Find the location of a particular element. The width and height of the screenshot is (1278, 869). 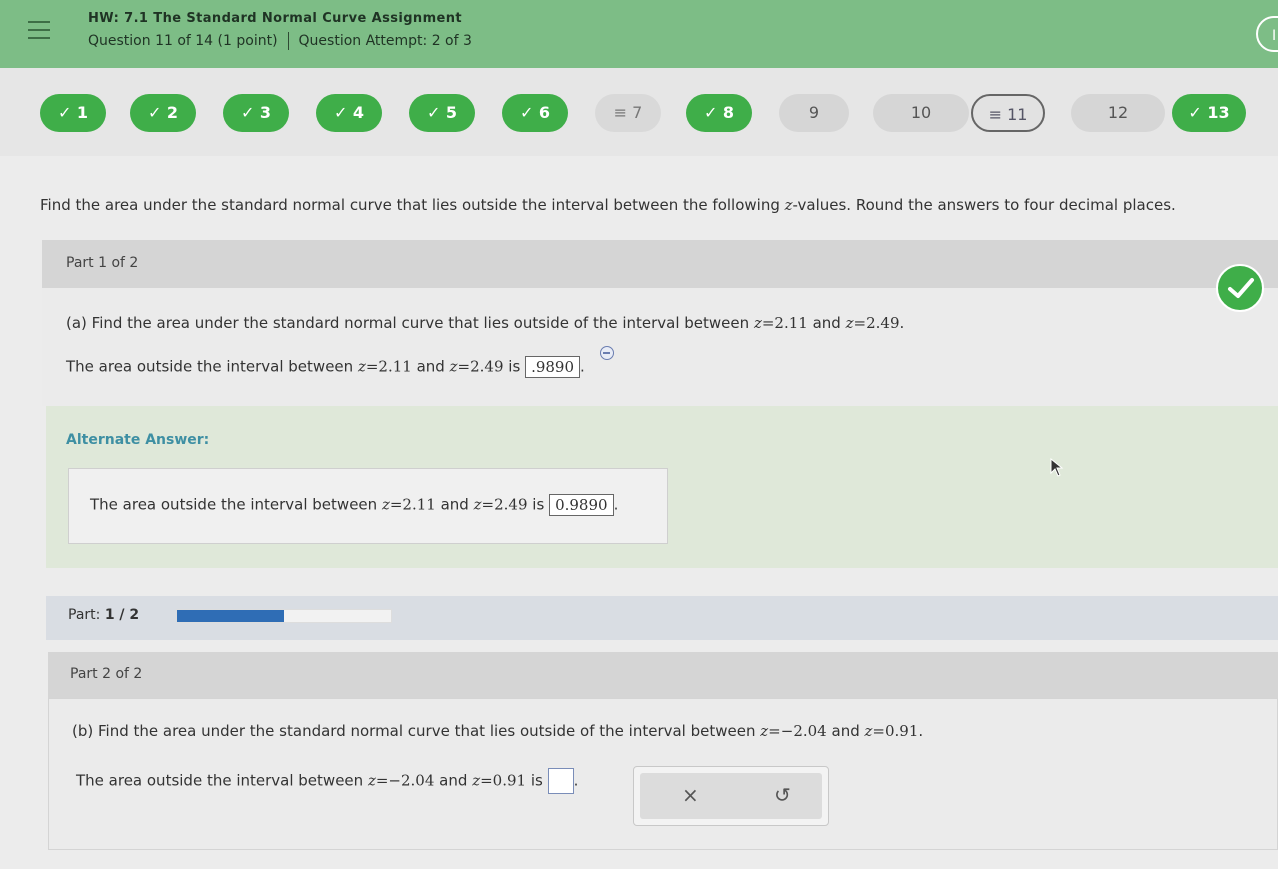

answer-tools-inner: × ↺ is located at coordinates (731, 796).